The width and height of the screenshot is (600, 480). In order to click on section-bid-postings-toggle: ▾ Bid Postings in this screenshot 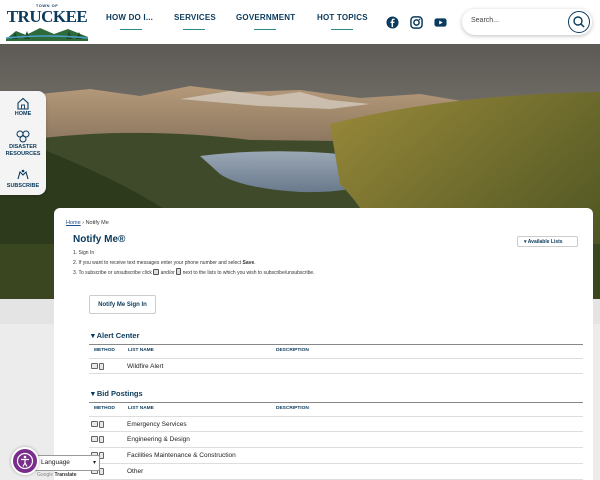, I will do `click(117, 393)`.